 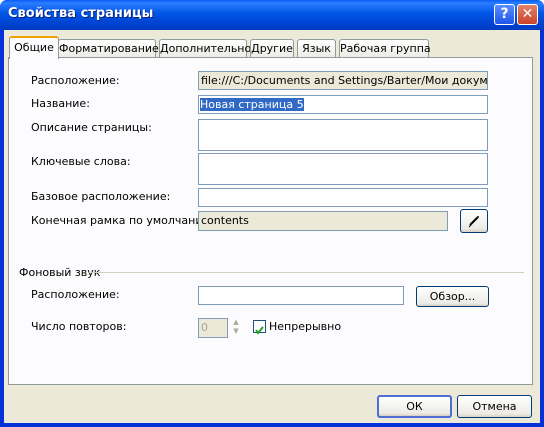 What do you see at coordinates (205, 48) in the screenshot?
I see `tab-advanced: Дополнительно` at bounding box center [205, 48].